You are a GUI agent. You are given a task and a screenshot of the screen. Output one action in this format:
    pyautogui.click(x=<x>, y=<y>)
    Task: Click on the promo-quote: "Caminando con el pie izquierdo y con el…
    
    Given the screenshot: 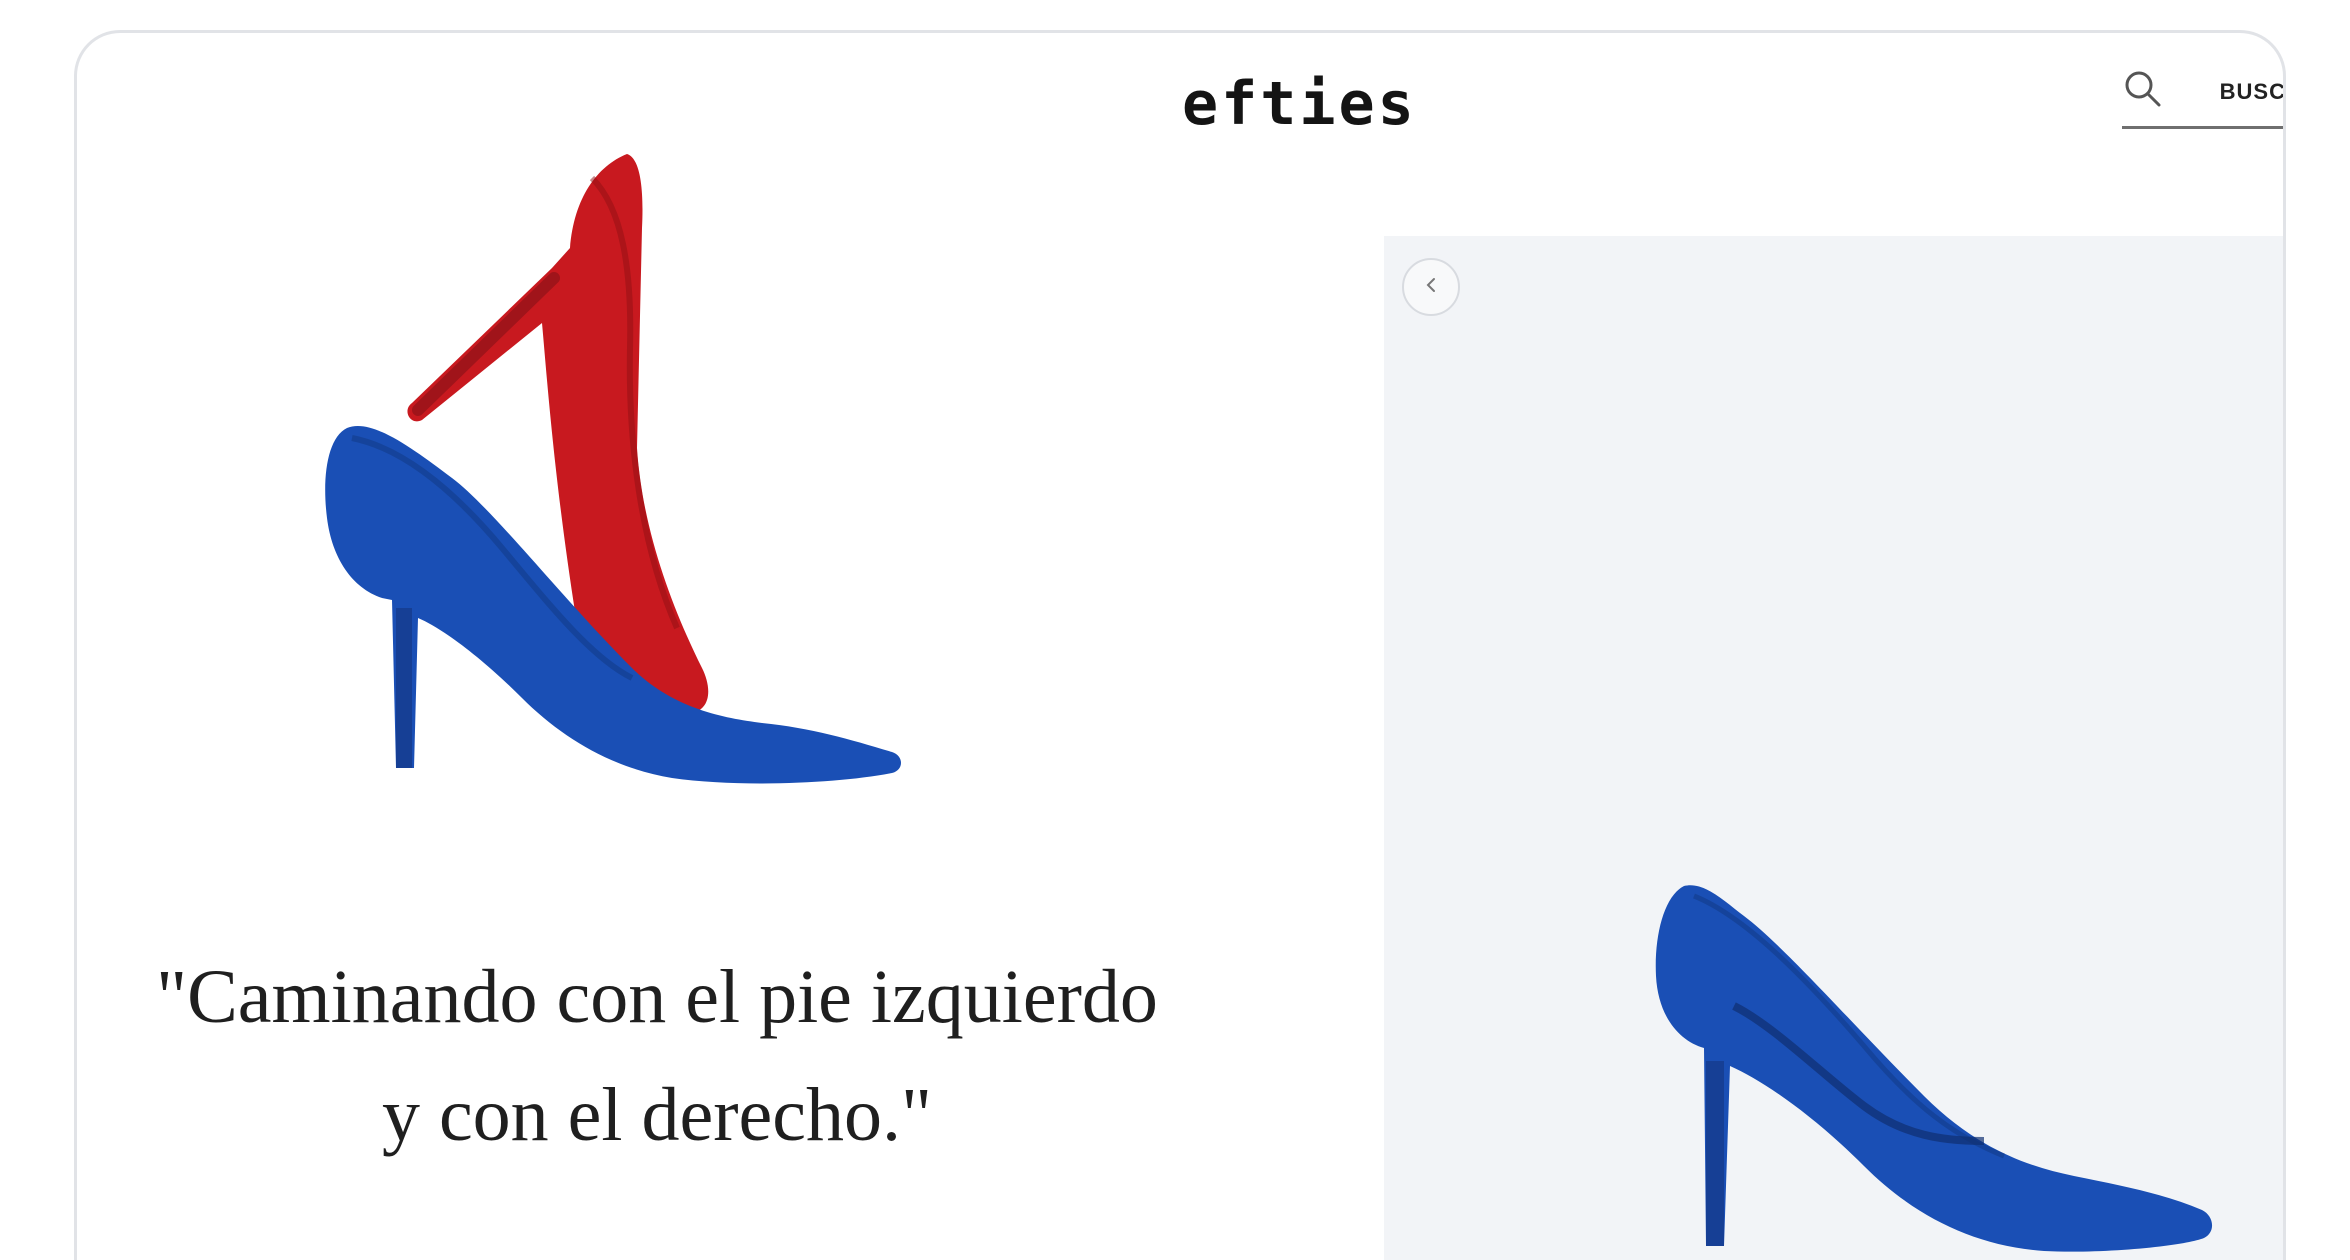 What is the action you would take?
    pyautogui.click(x=657, y=1056)
    